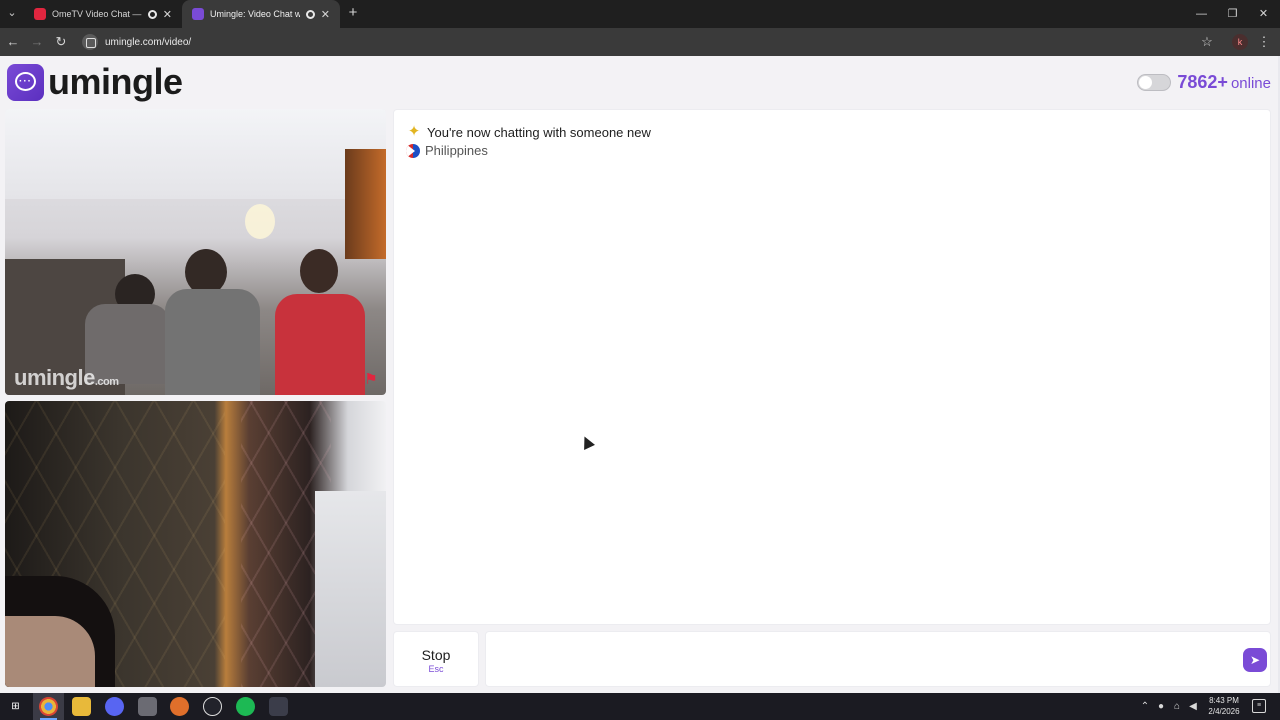 This screenshot has height=720, width=1280. What do you see at coordinates (12, 13) in the screenshot?
I see `tab-search-icon: ⌄` at bounding box center [12, 13].